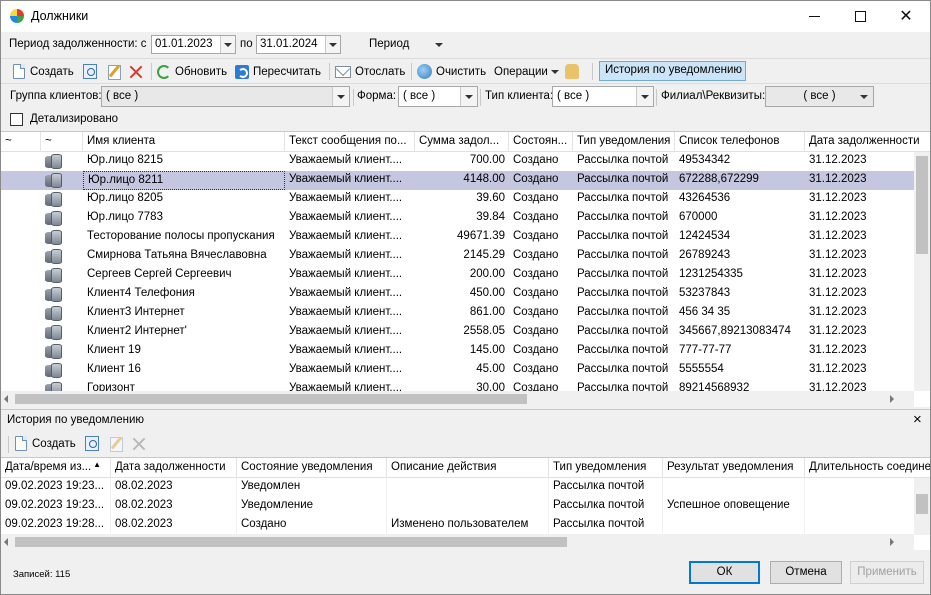 The width and height of the screenshot is (931, 595). Describe the element at coordinates (56, 468) in the screenshot. I see `history-column-datetime: Дата/время из... ▲` at that location.